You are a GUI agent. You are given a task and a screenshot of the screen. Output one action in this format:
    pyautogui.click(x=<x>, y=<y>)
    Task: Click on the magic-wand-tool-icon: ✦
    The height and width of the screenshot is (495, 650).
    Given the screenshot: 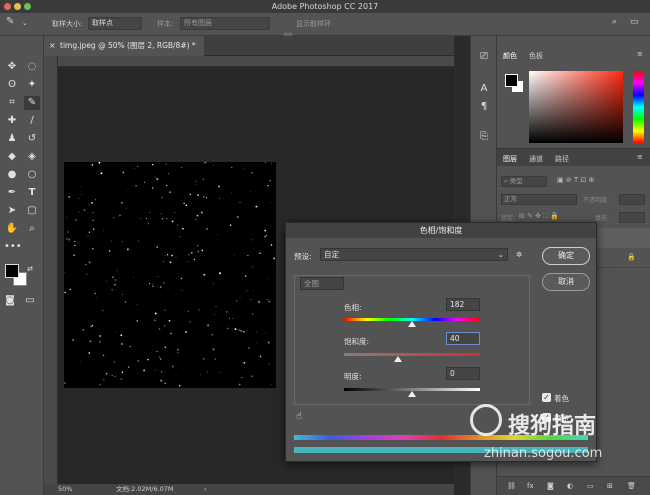 What is the action you would take?
    pyautogui.click(x=32, y=85)
    